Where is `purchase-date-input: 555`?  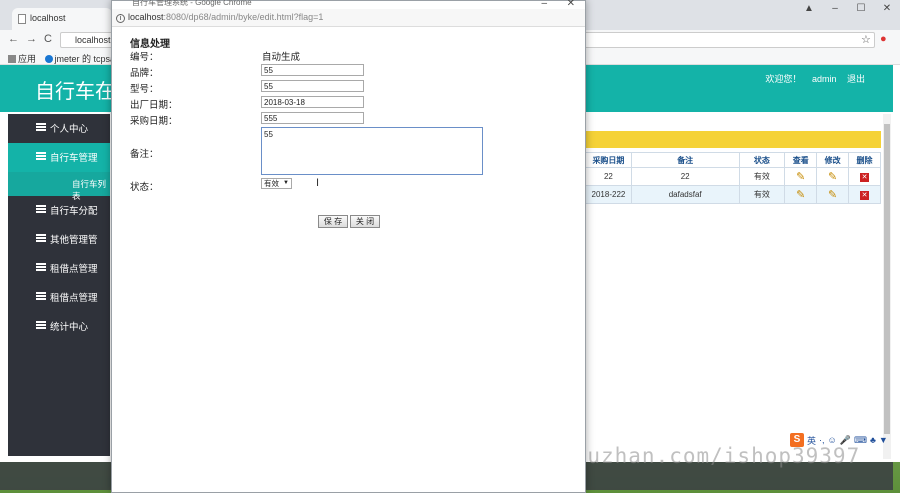 purchase-date-input: 555 is located at coordinates (312, 118).